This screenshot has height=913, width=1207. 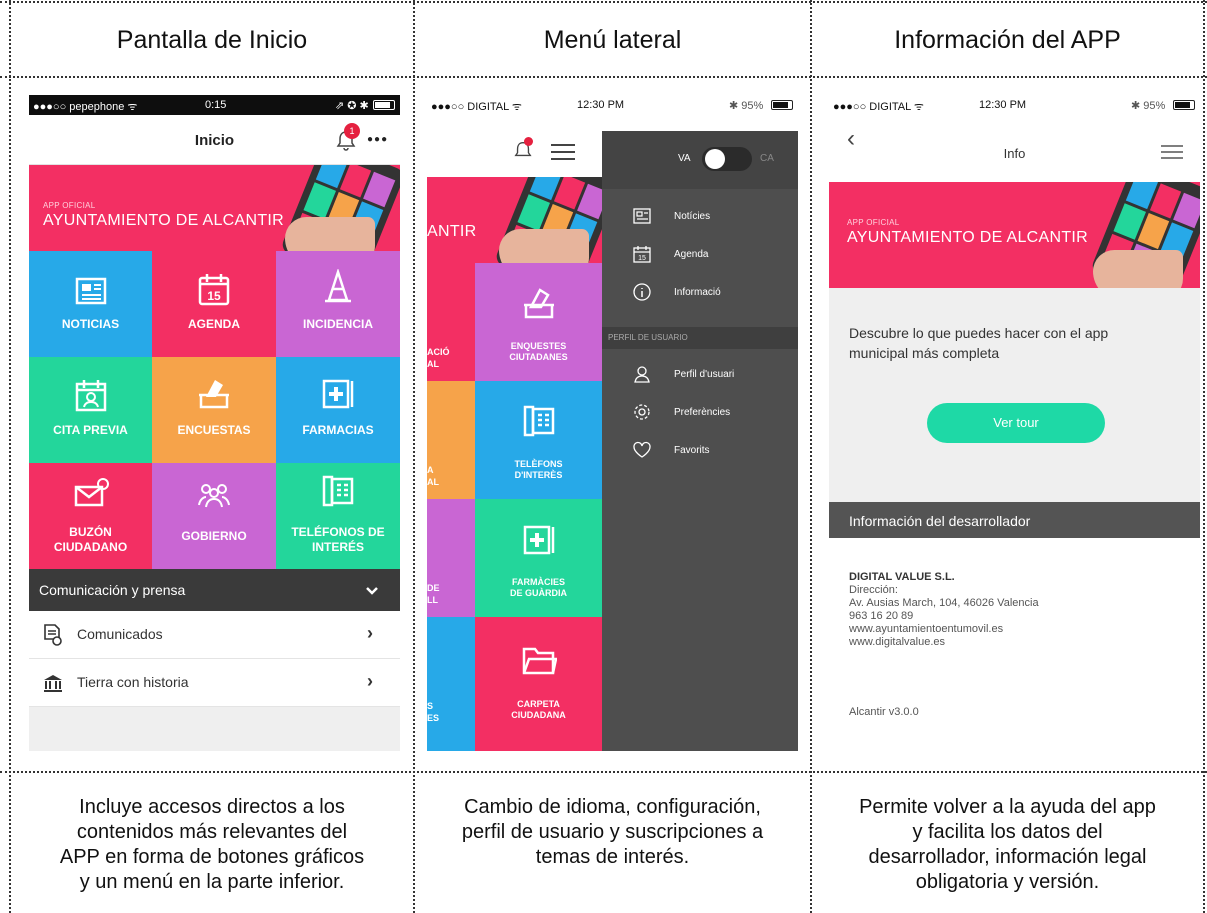 What do you see at coordinates (700, 338) in the screenshot?
I see `profile-section-header: PERFIL DE USUARIO` at bounding box center [700, 338].